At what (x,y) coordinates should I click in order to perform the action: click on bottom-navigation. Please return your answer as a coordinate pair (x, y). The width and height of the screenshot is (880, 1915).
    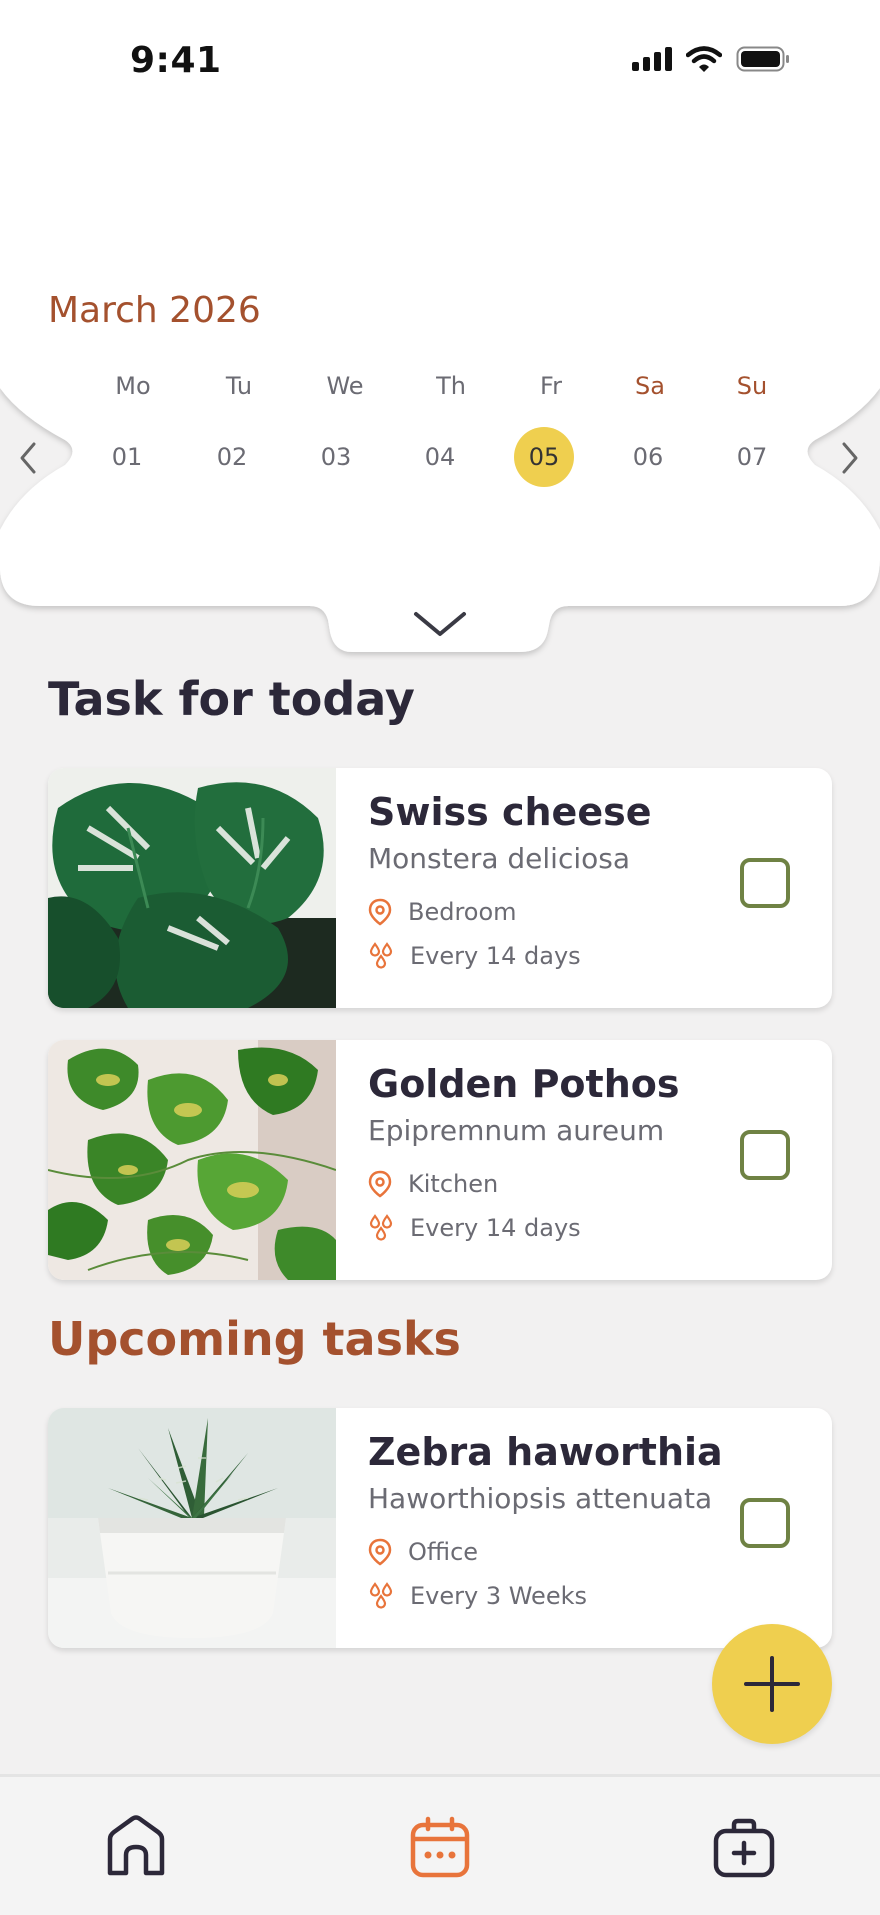
    Looking at the image, I should click on (440, 1844).